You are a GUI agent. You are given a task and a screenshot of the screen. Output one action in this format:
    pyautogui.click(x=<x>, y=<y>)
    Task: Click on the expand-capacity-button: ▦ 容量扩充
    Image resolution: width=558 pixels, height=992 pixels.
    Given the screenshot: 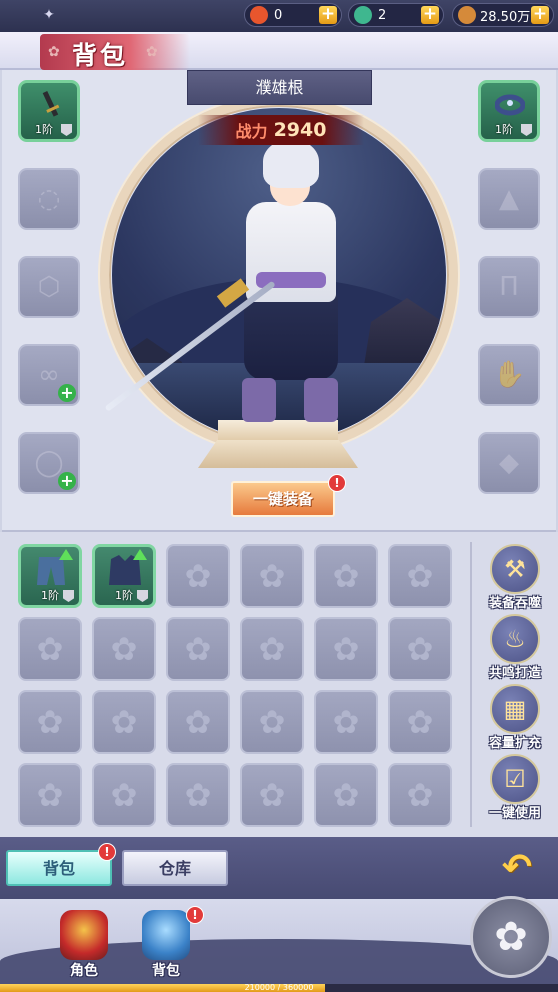 What is the action you would take?
    pyautogui.click(x=515, y=719)
    